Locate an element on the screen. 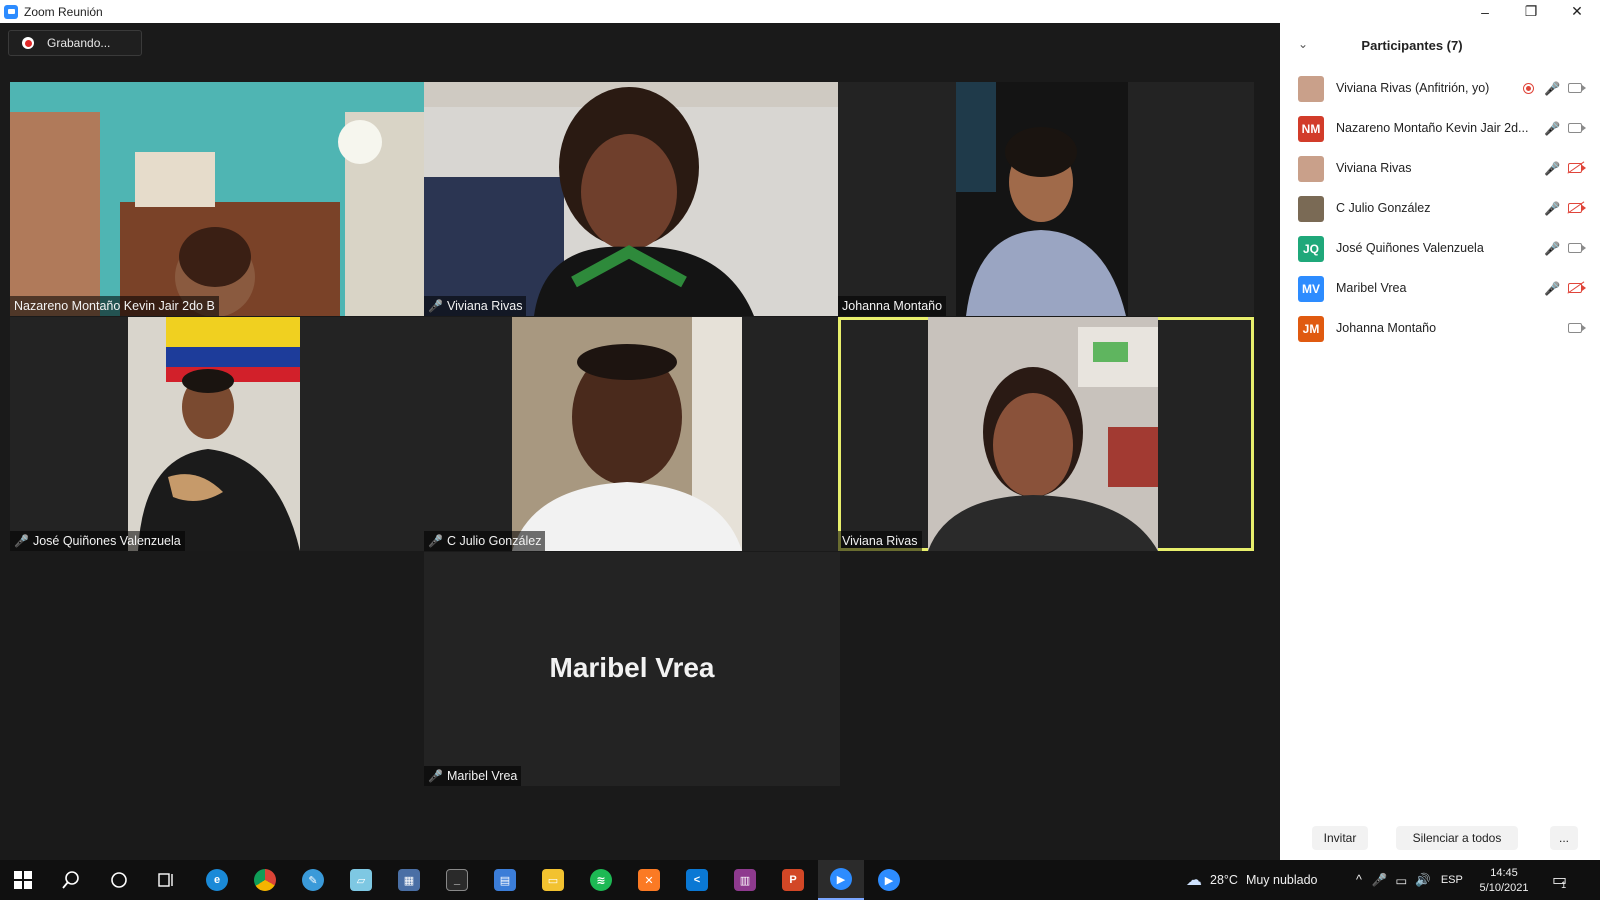 The width and height of the screenshot is (1600, 900). participant-name: Nazareno Montaño Kevin Jair 2do B is located at coordinates (114, 306).